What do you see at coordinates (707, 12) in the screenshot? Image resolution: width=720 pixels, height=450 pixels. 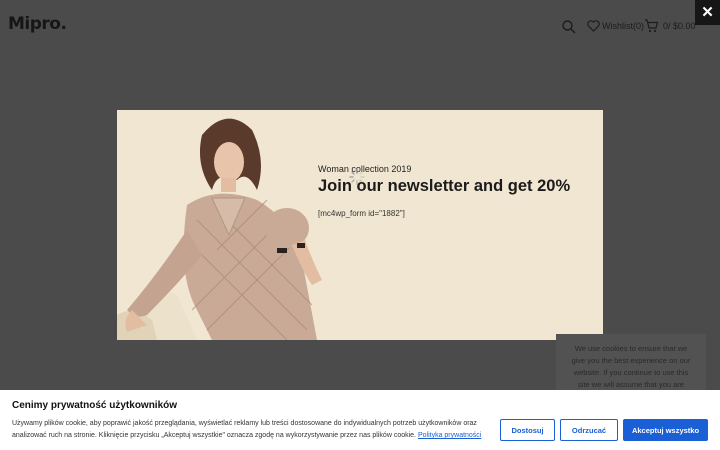 I see `popup-close-button: ✕` at bounding box center [707, 12].